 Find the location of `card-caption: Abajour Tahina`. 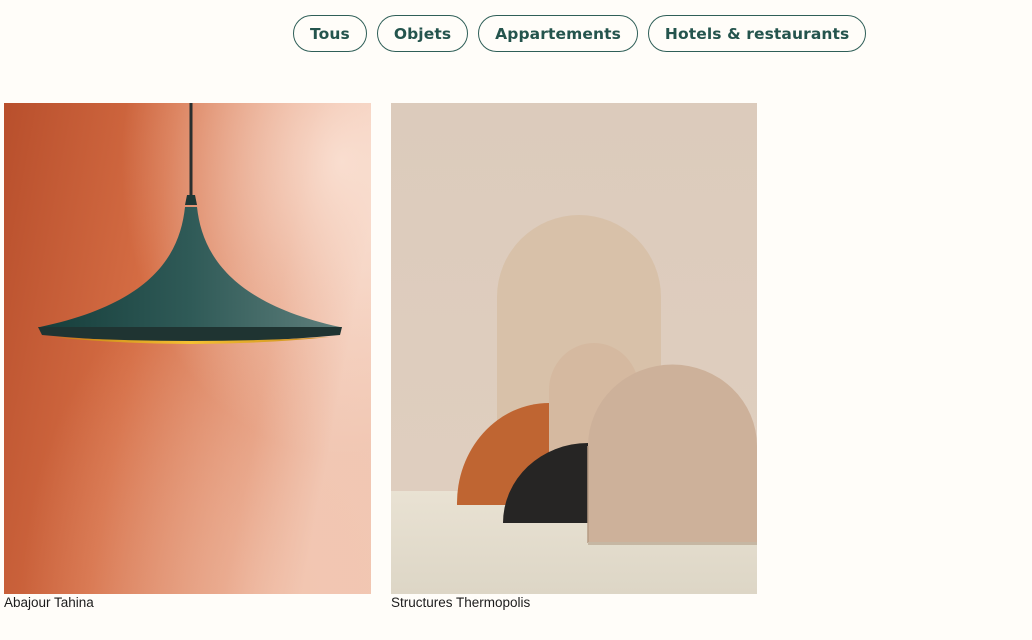

card-caption: Abajour Tahina is located at coordinates (187, 603).